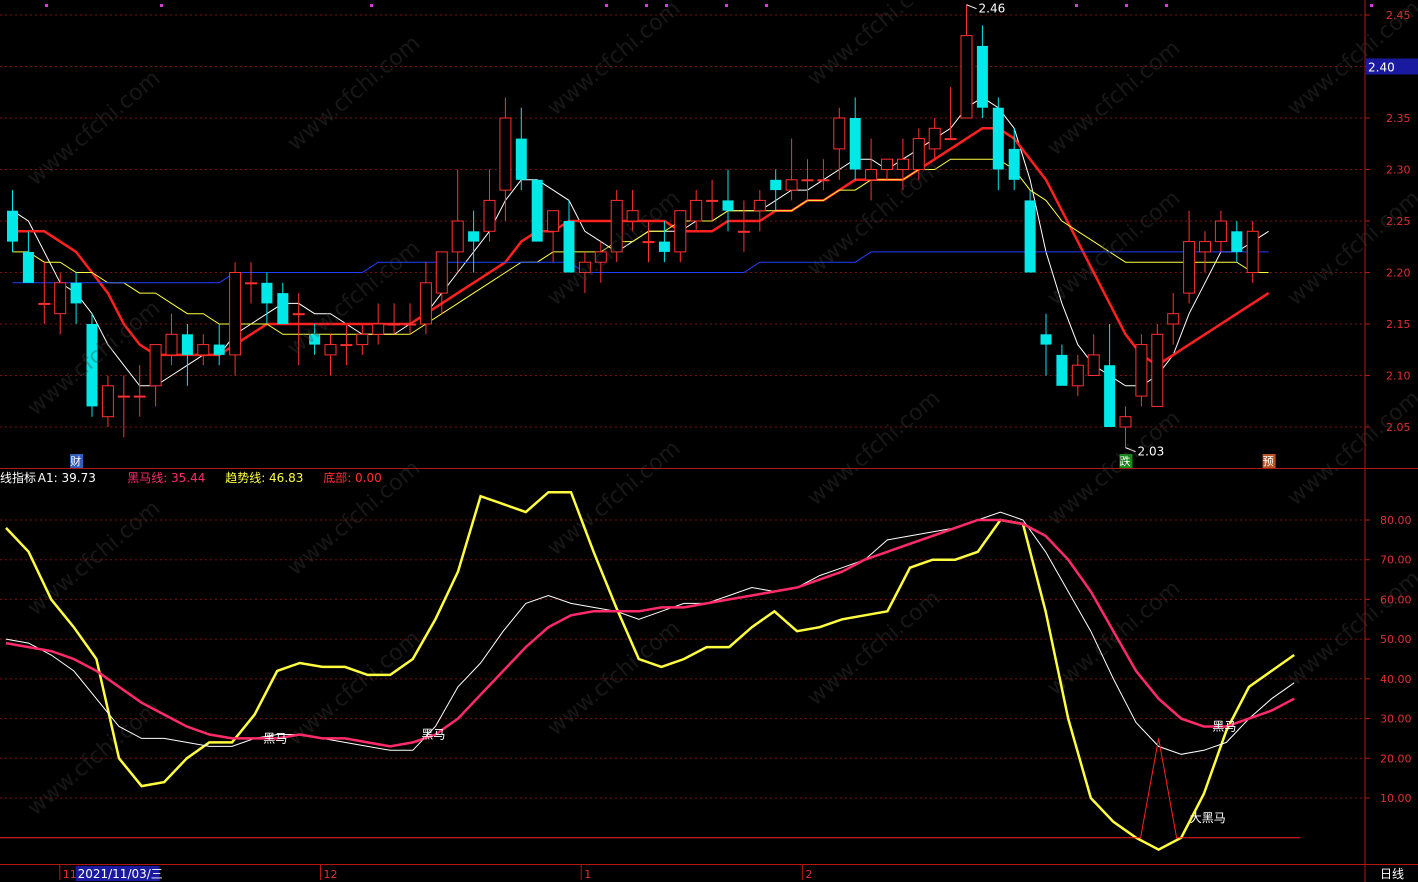  Describe the element at coordinates (1396, 520) in the screenshot. I see `osc-tick-label: 80.00` at that location.